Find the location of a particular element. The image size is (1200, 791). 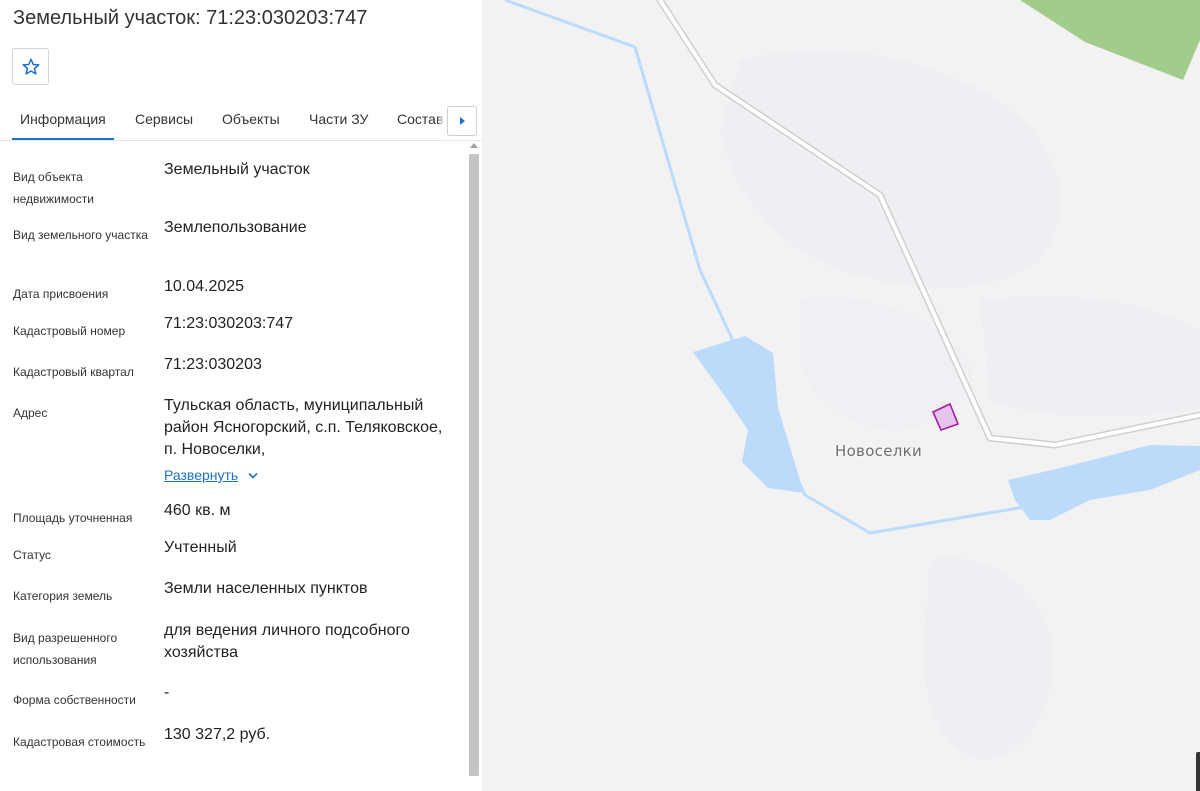

field-value: Учтенный is located at coordinates (200, 547).